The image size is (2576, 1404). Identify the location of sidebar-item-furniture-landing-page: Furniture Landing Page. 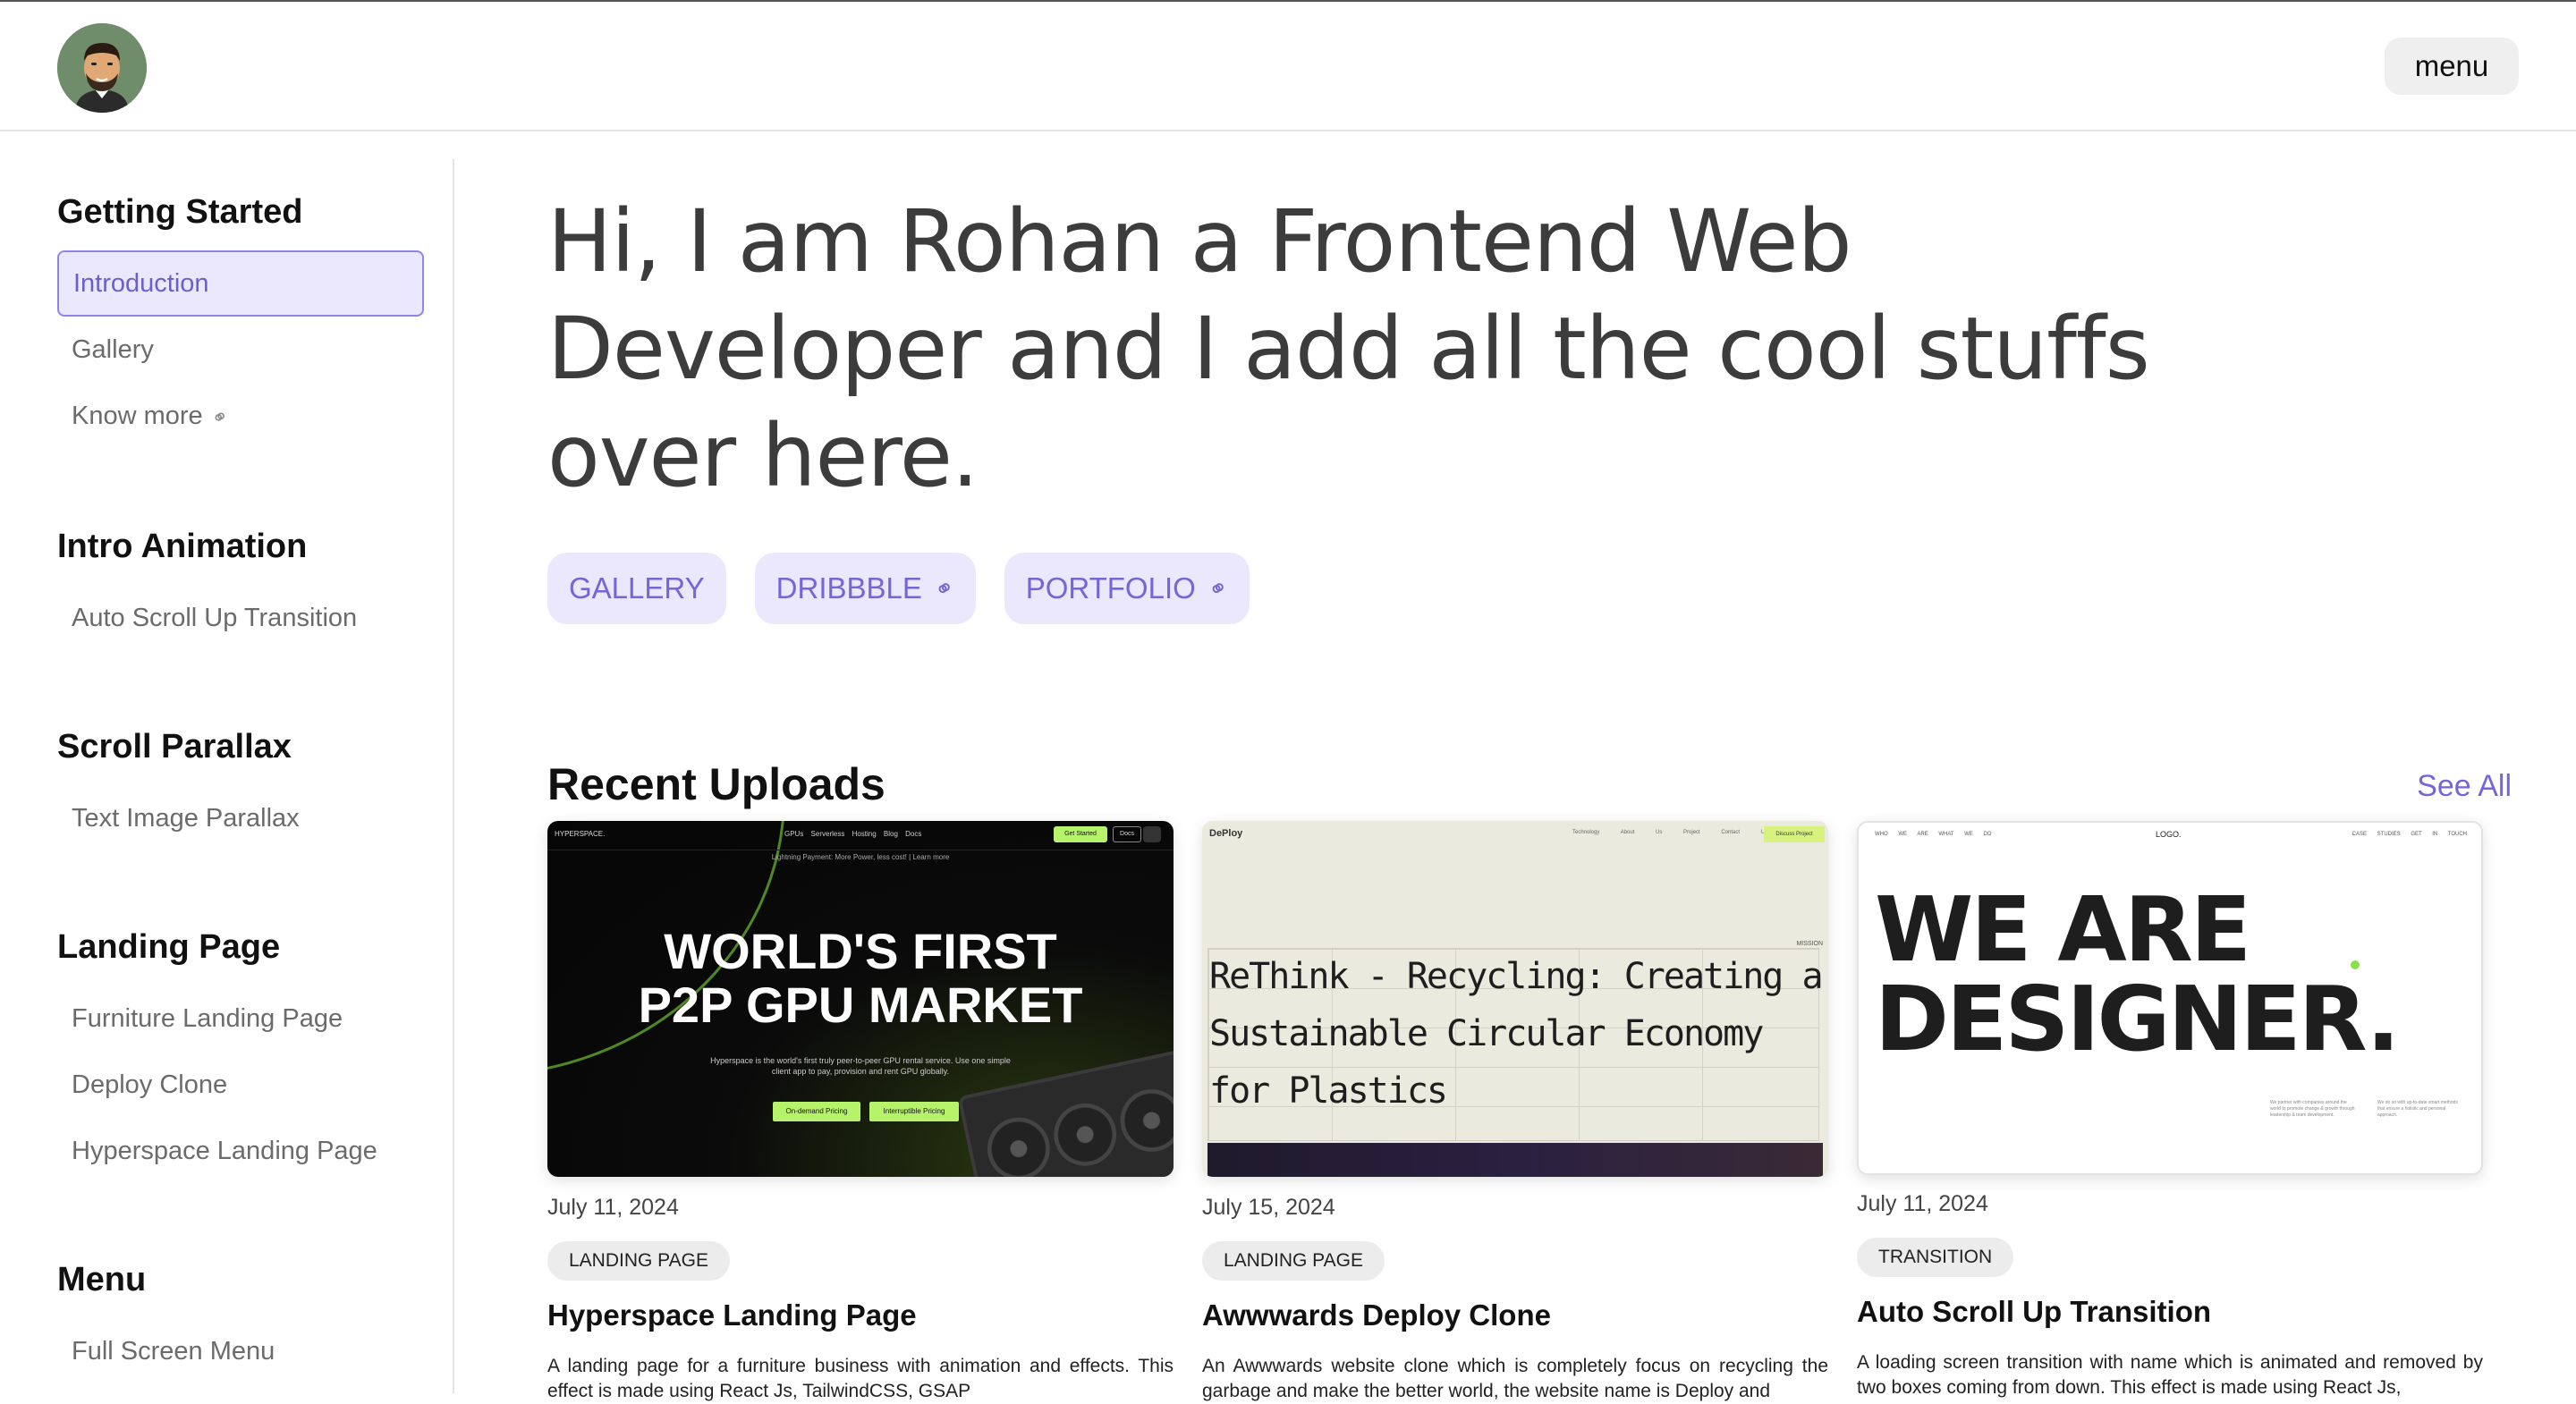
(240, 1018).